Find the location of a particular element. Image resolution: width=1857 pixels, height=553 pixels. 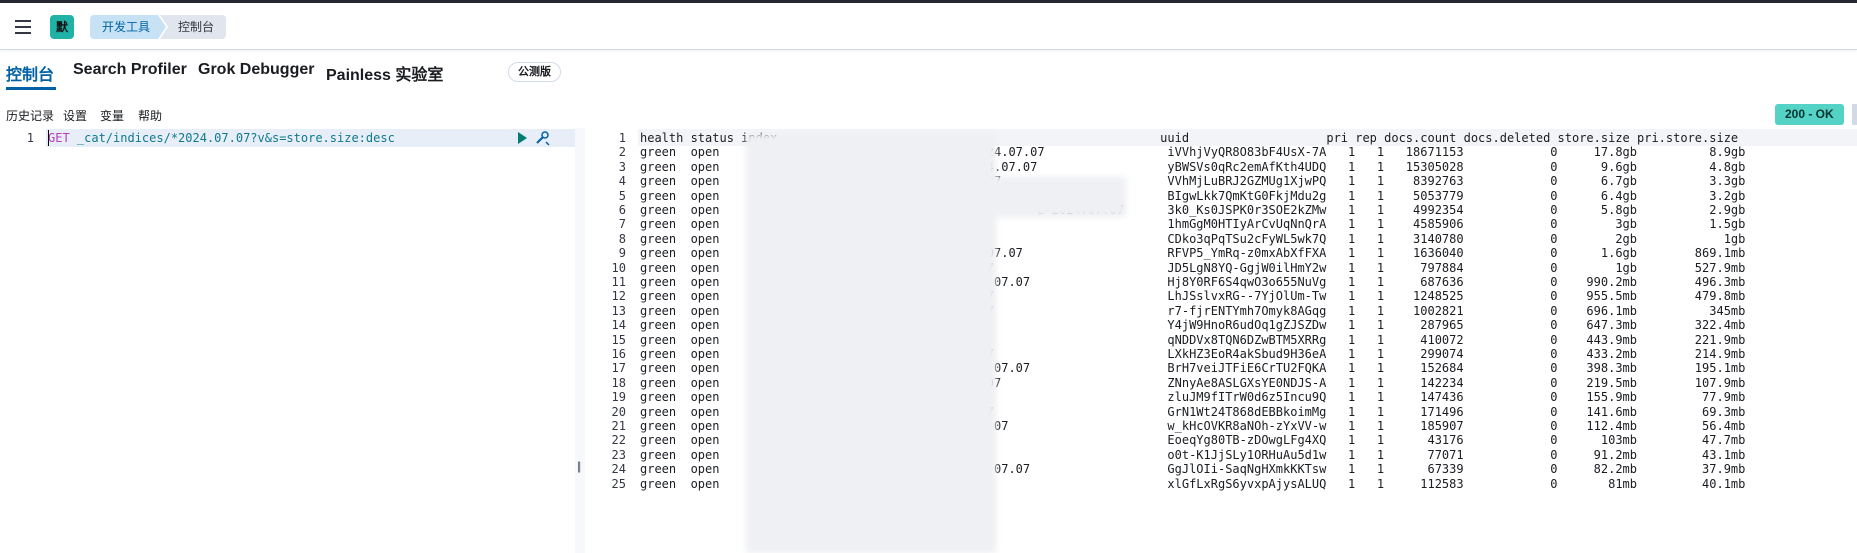

resizer-grip-icon: || is located at coordinates (579, 466).